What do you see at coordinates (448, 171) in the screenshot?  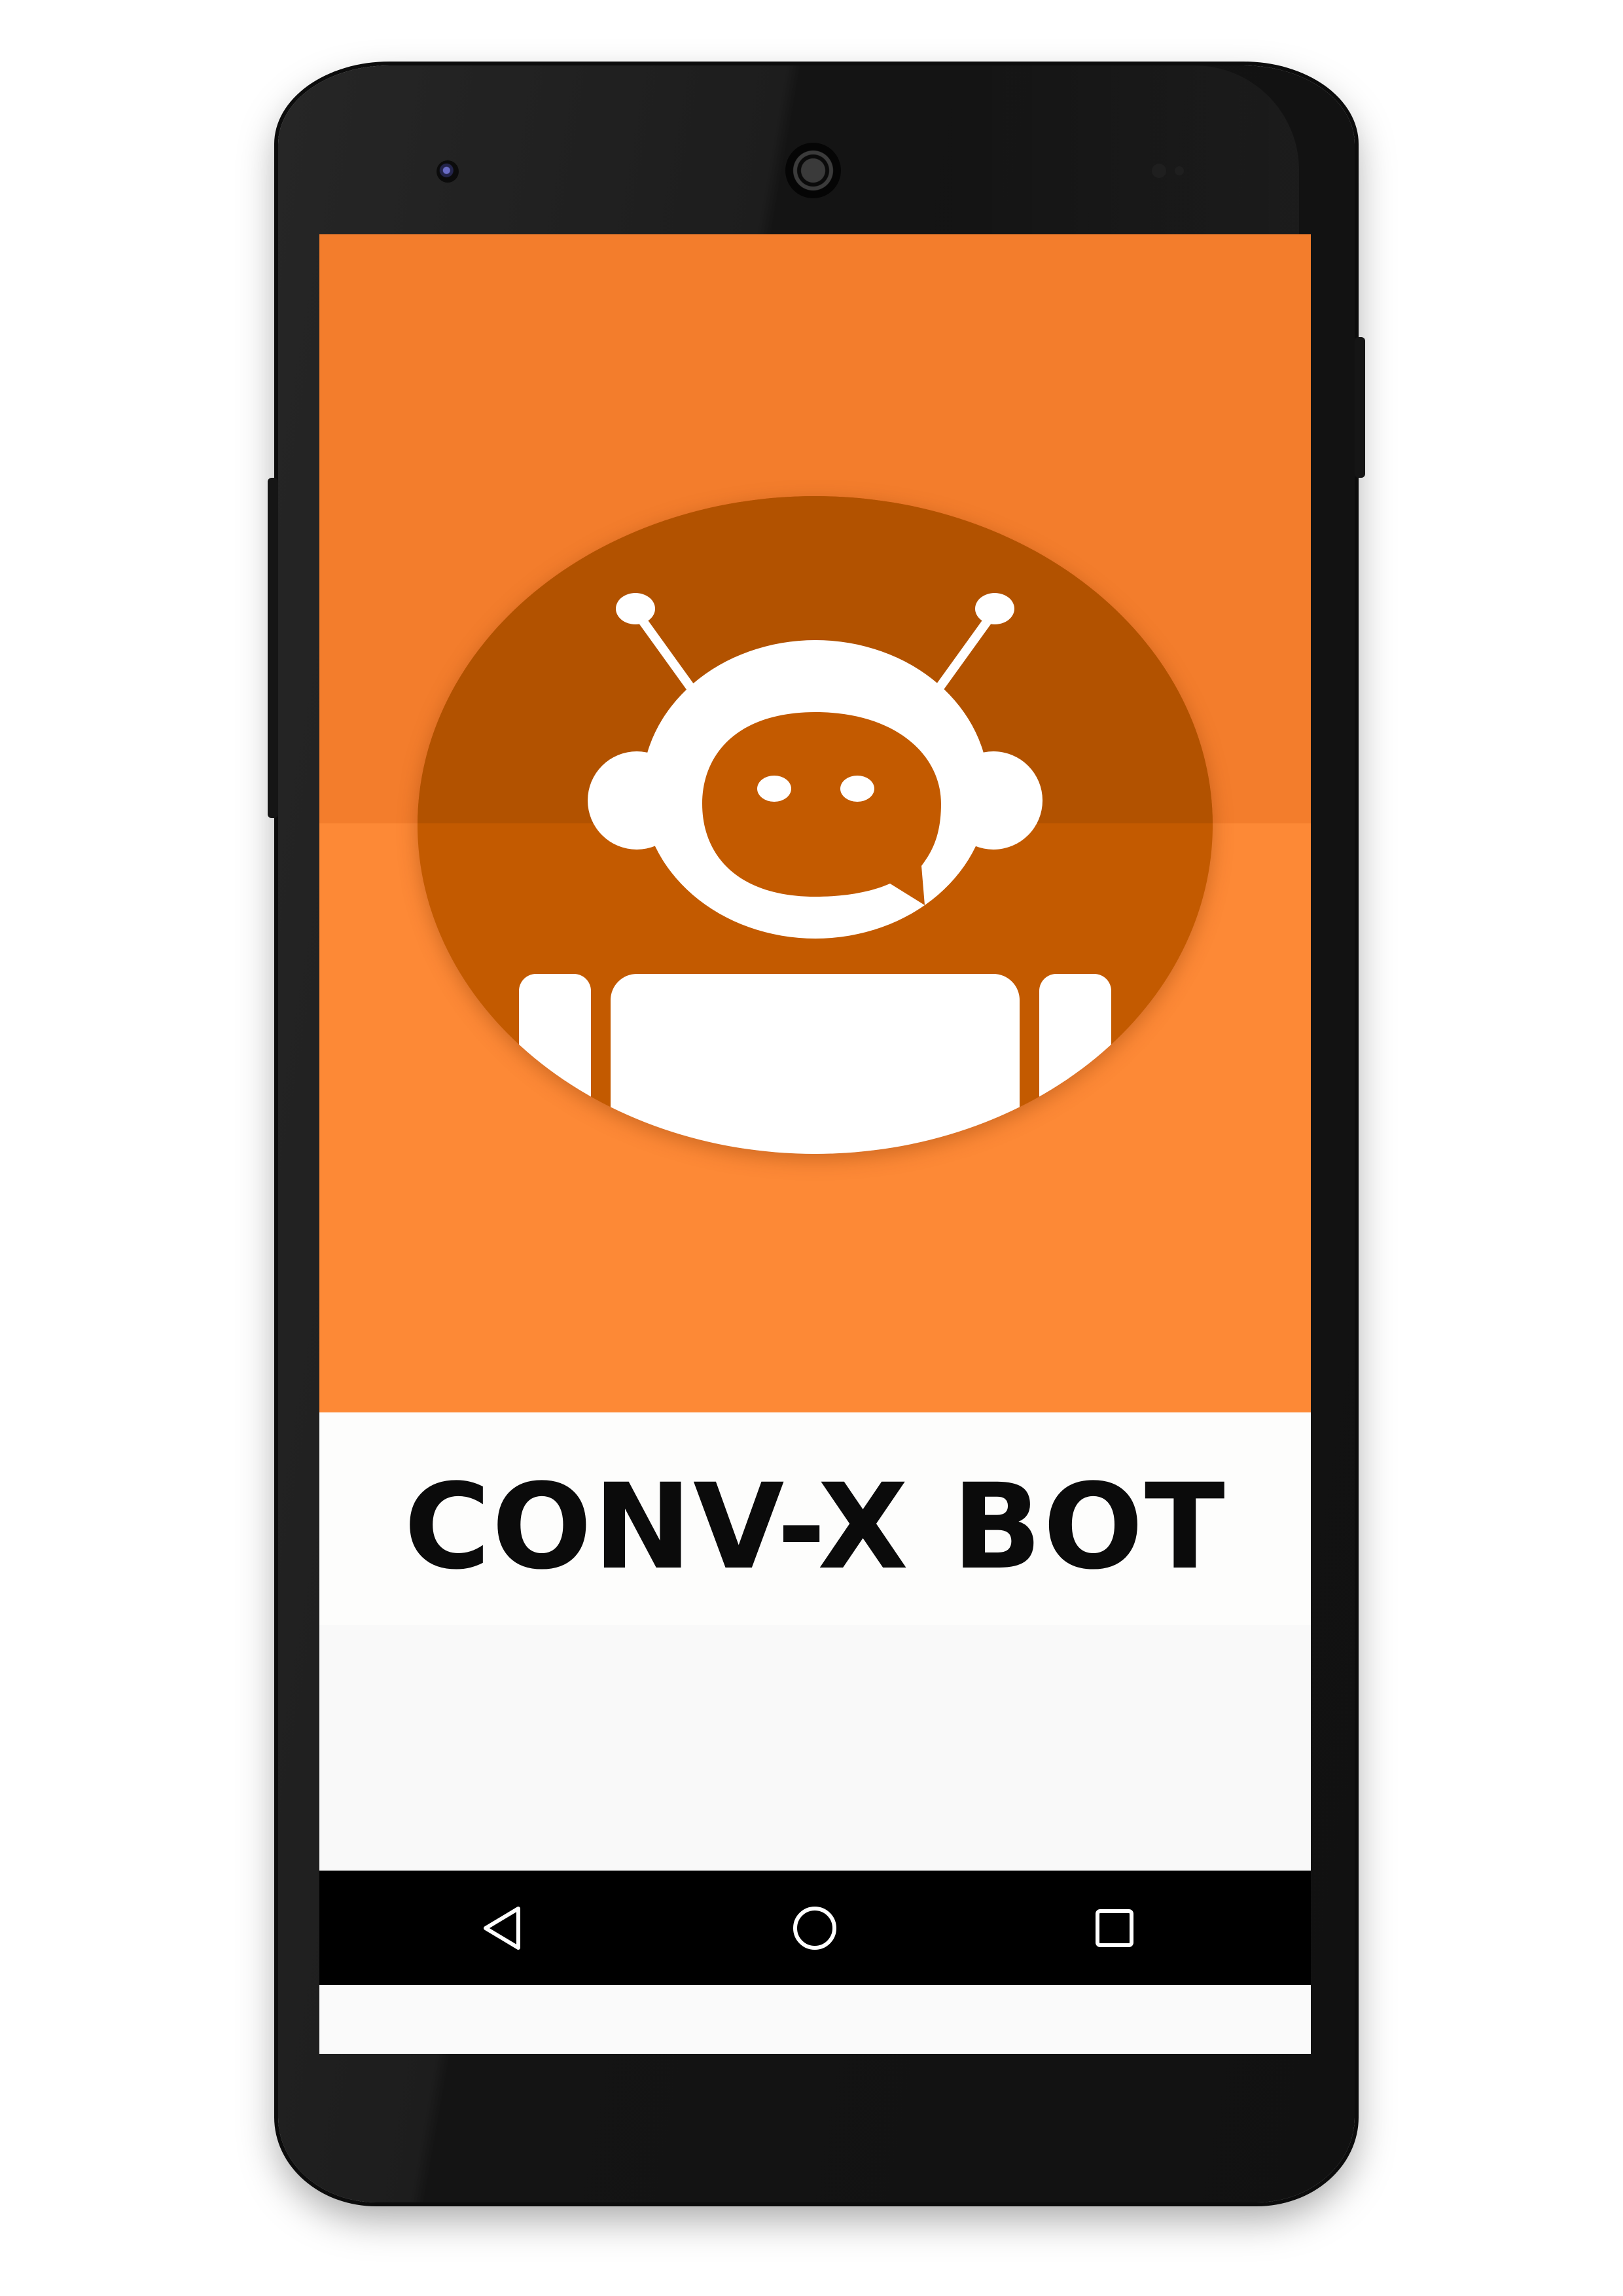 I see `front-camera-icon` at bounding box center [448, 171].